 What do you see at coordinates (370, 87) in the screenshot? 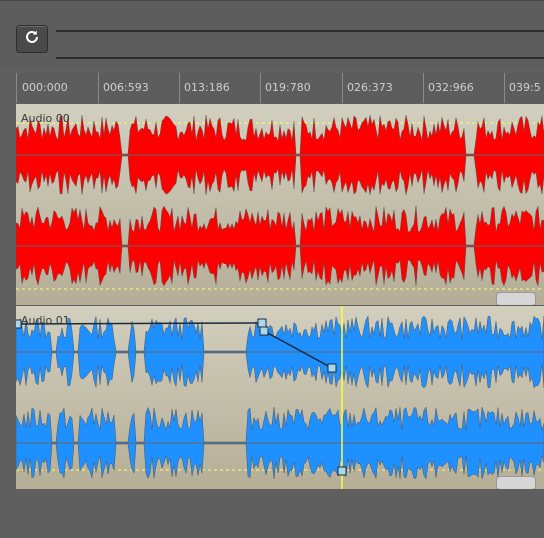
I see `ruler-tick-label: 026:373` at bounding box center [370, 87].